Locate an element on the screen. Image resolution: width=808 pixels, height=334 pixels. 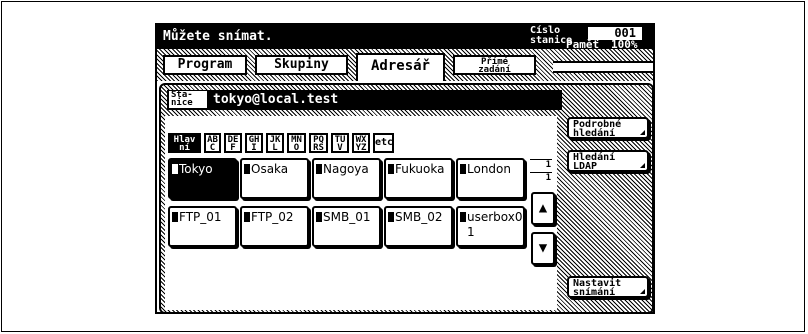
detail-search-button: Podrobné hledání is located at coordinates (608, 128).